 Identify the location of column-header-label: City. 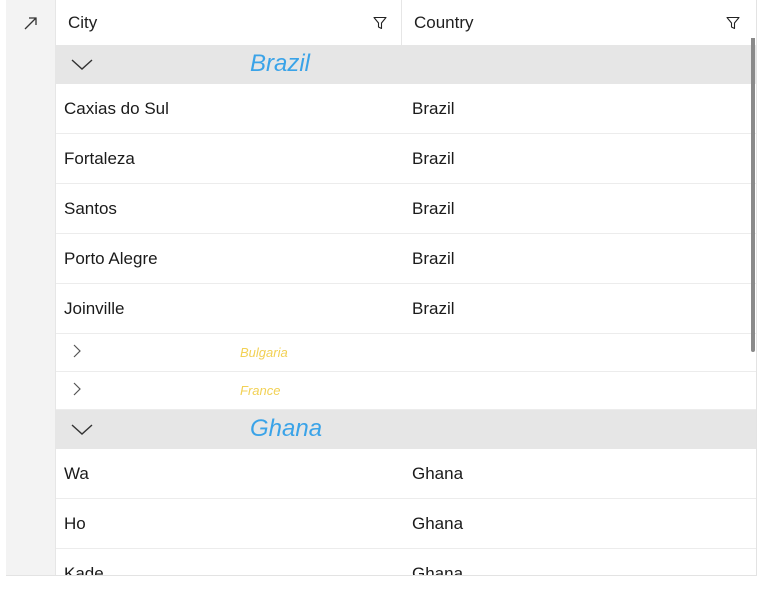
(83, 22).